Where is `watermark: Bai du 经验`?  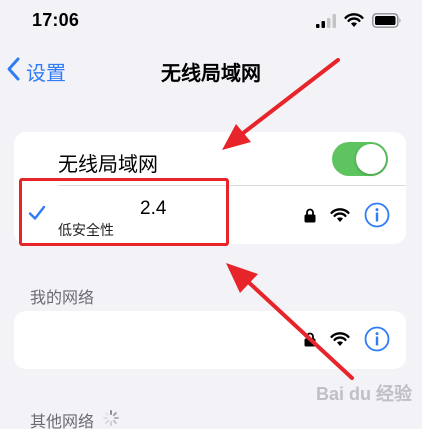 watermark: Bai du 经验 is located at coordinates (363, 394).